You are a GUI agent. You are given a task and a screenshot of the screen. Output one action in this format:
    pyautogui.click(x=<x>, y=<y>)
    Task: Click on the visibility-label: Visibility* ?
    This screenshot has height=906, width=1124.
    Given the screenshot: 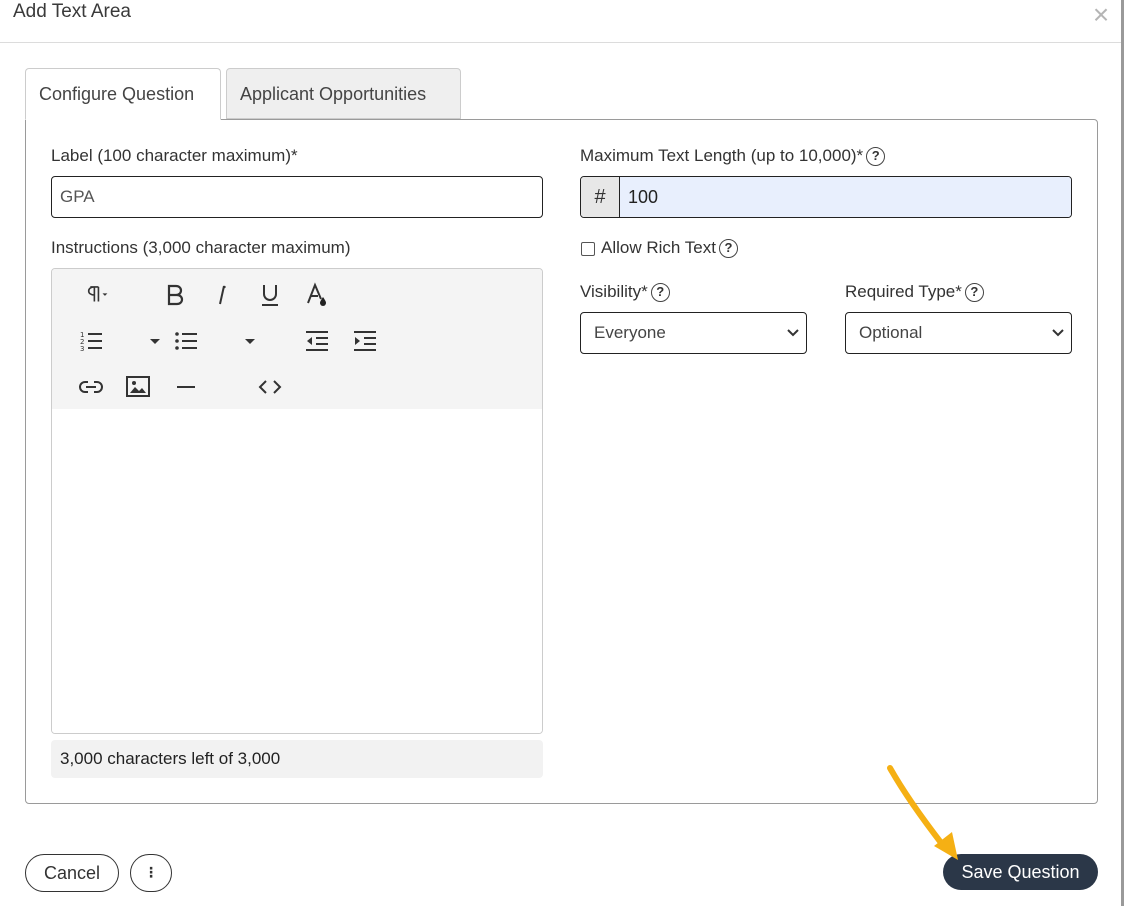 What is the action you would take?
    pyautogui.click(x=625, y=292)
    